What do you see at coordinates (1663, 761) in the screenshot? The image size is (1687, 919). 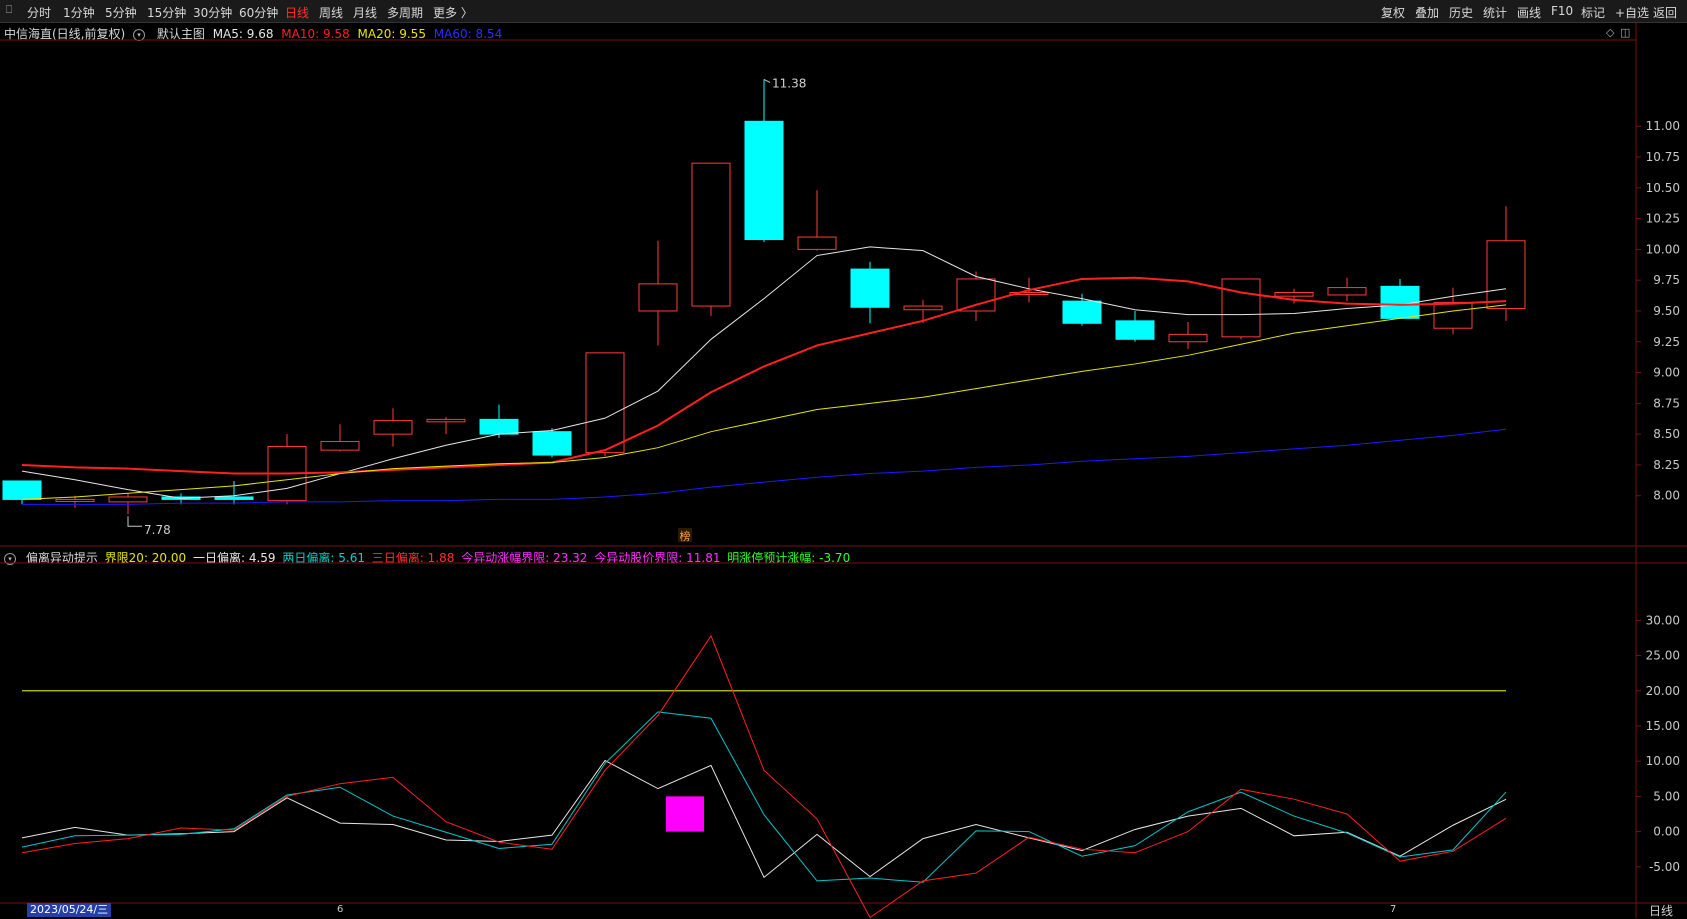 I see `sub-y-tick-label: 10.00` at bounding box center [1663, 761].